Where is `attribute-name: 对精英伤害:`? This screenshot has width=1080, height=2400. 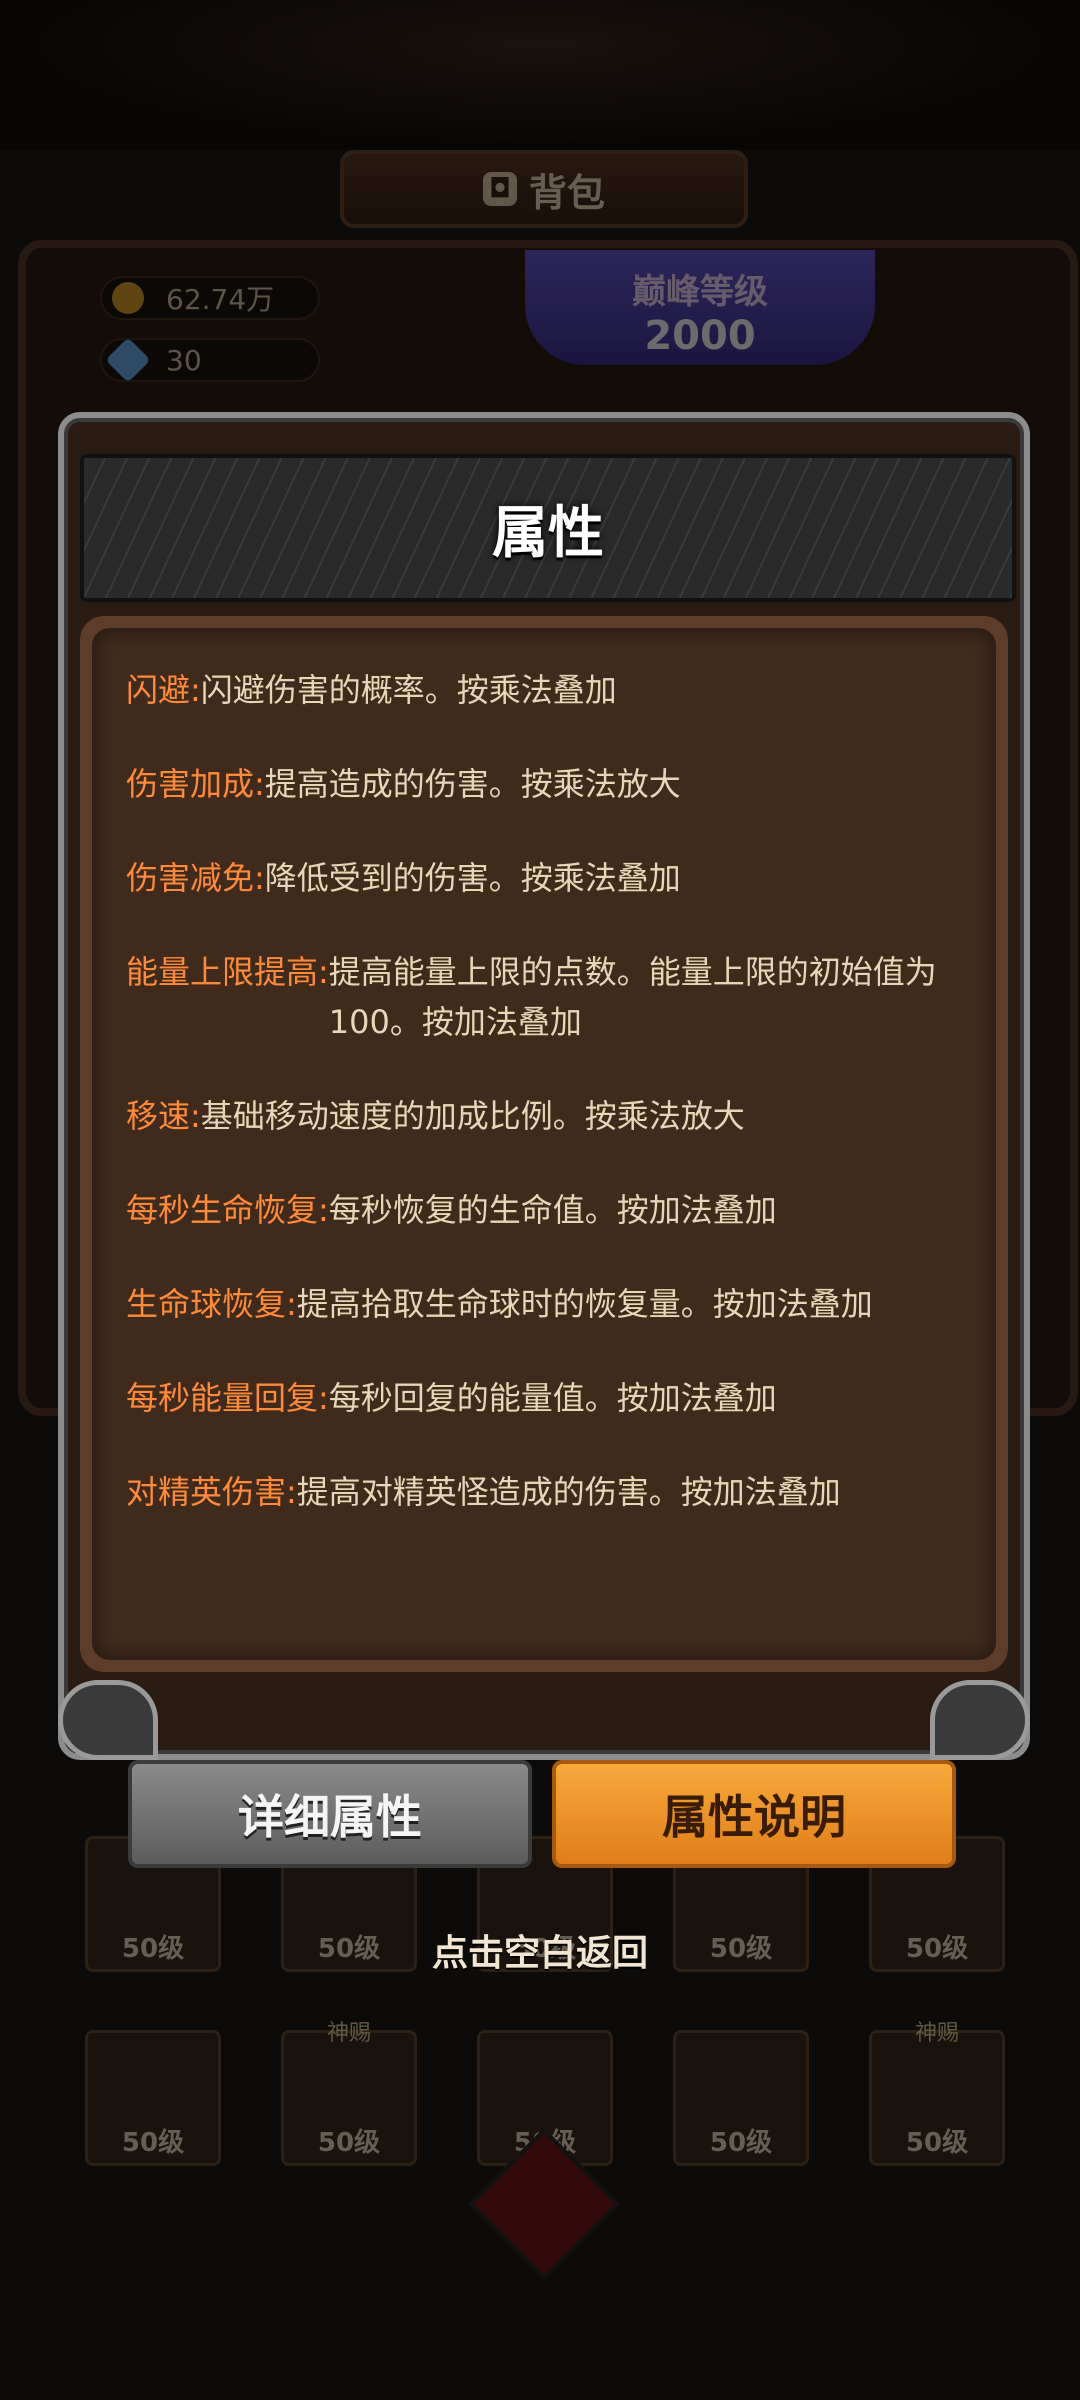 attribute-name: 对精英伤害: is located at coordinates (211, 1492).